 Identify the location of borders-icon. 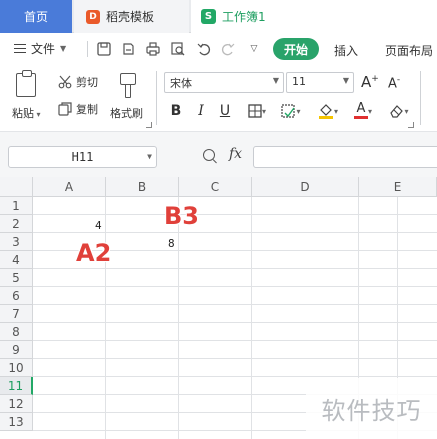
(255, 111).